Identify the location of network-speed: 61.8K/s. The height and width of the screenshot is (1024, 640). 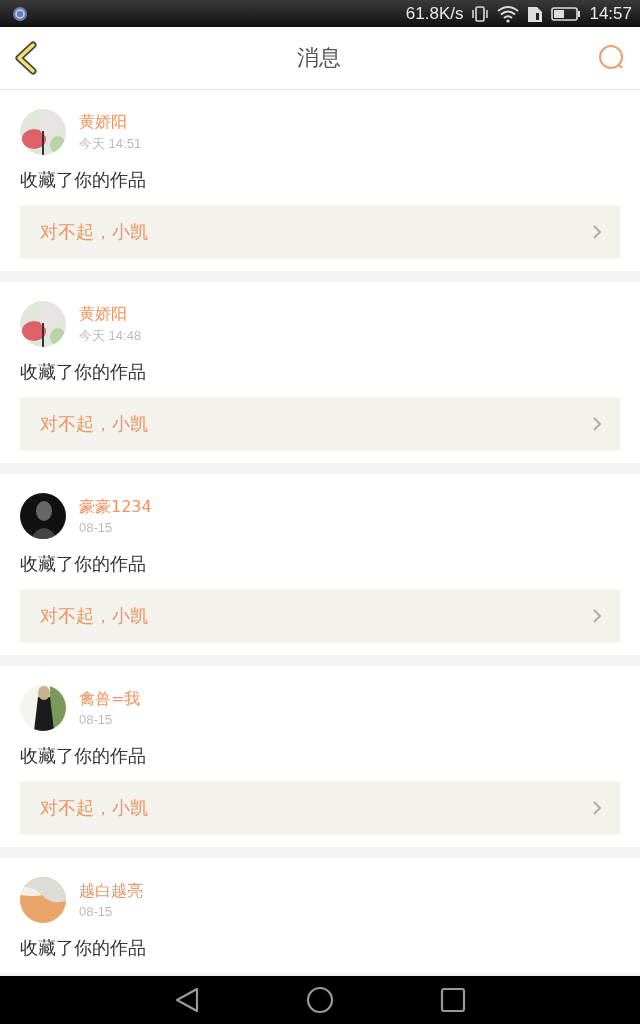
(434, 13).